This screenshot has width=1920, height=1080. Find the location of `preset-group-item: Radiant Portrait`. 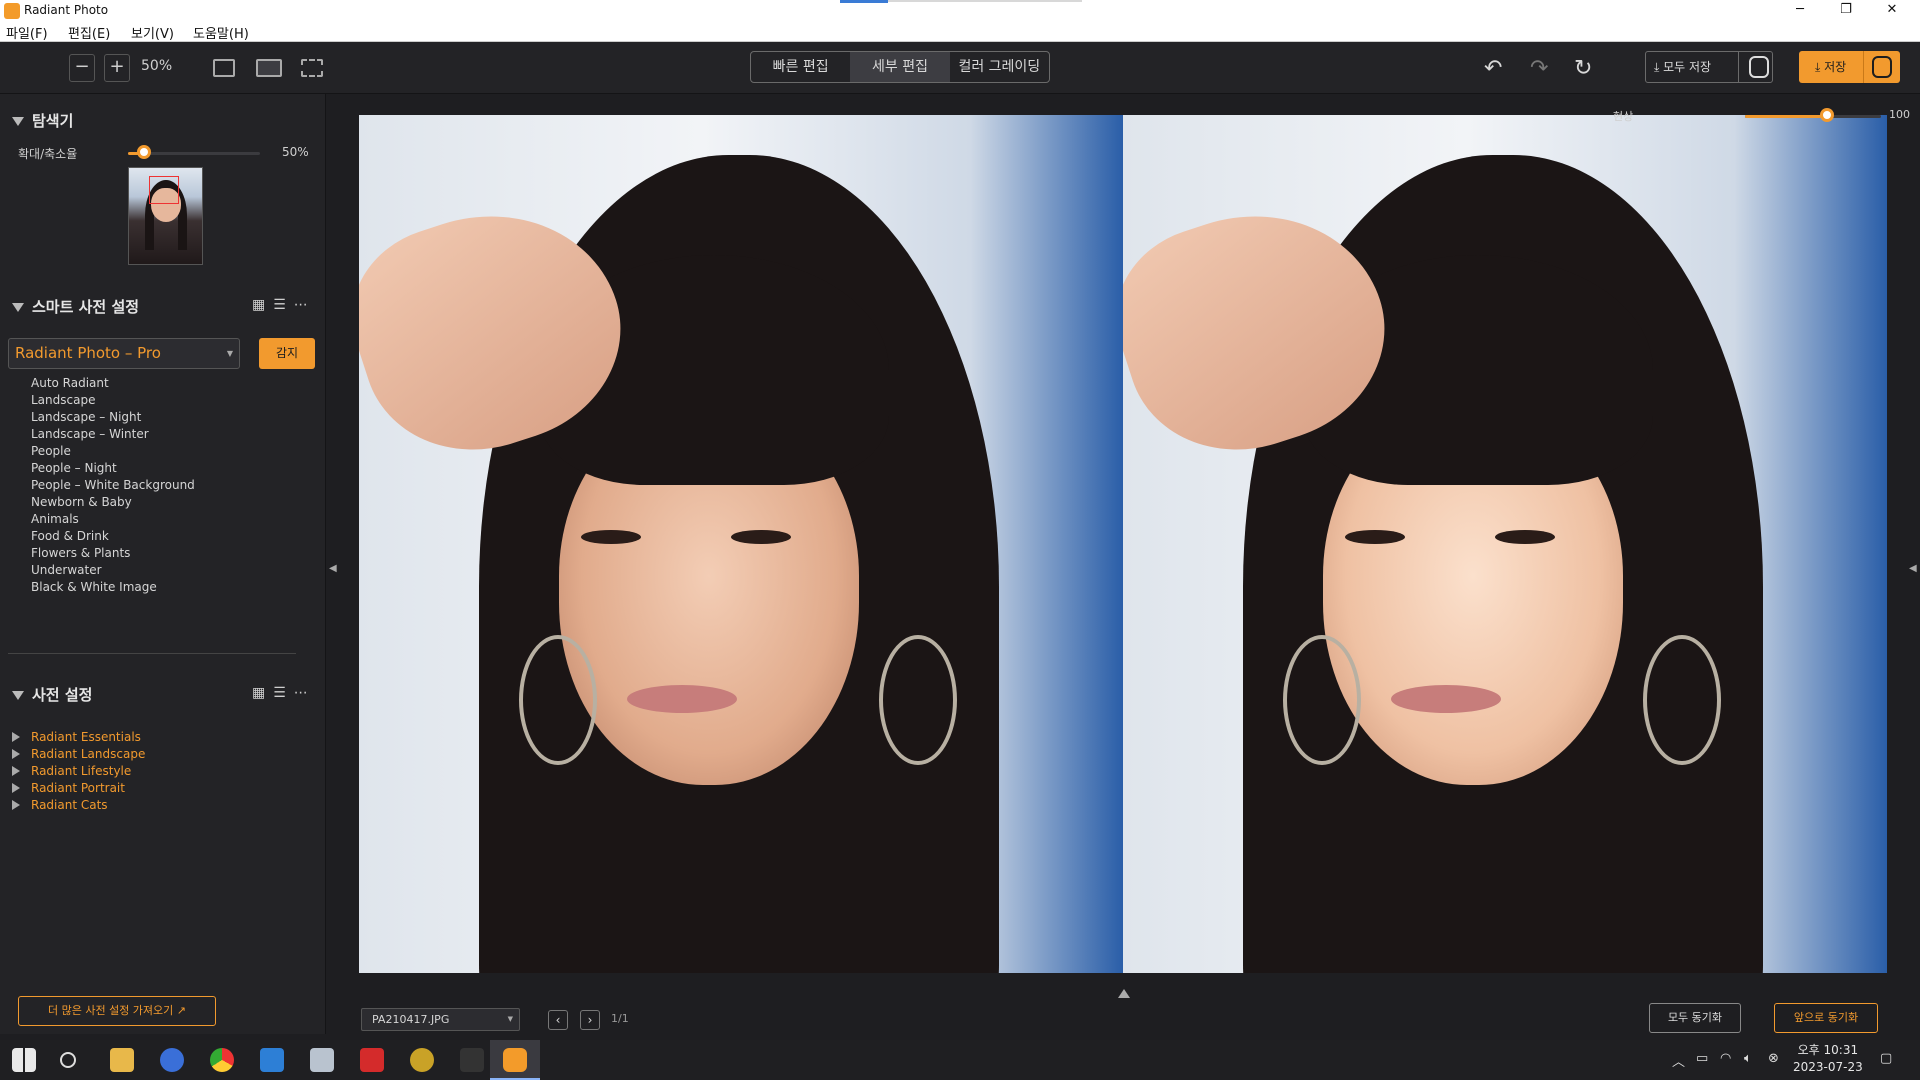

preset-group-item: Radiant Portrait is located at coordinates (78, 788).